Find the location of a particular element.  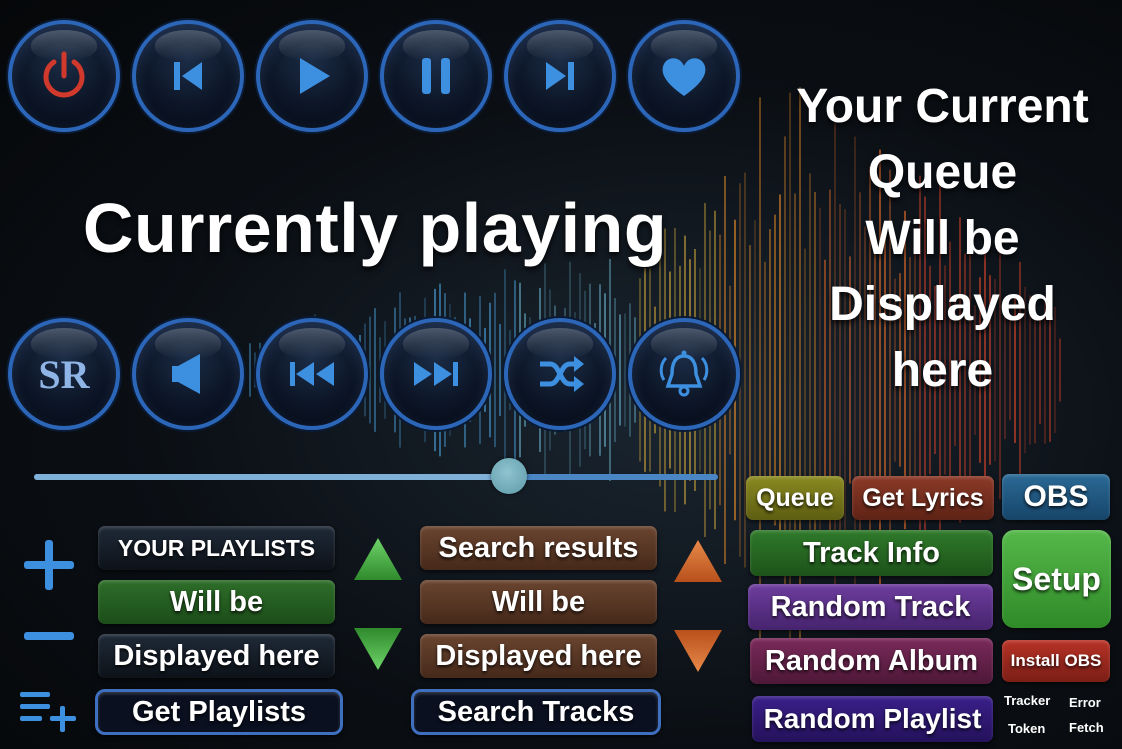

sr-text-icon: SR is located at coordinates (64, 374).